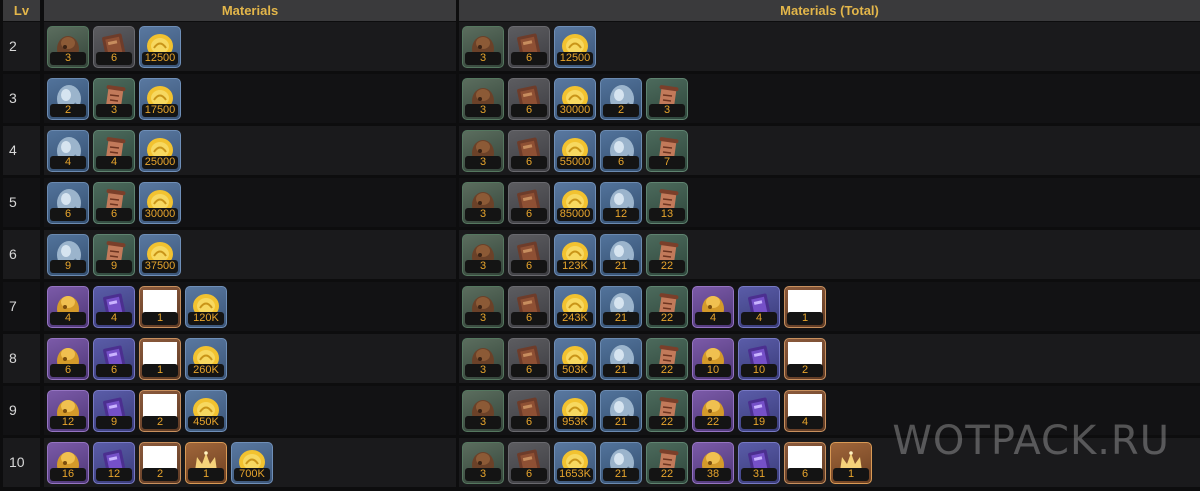 The height and width of the screenshot is (491, 1200). I want to click on gold-bag-icon: 6, so click(68, 359).